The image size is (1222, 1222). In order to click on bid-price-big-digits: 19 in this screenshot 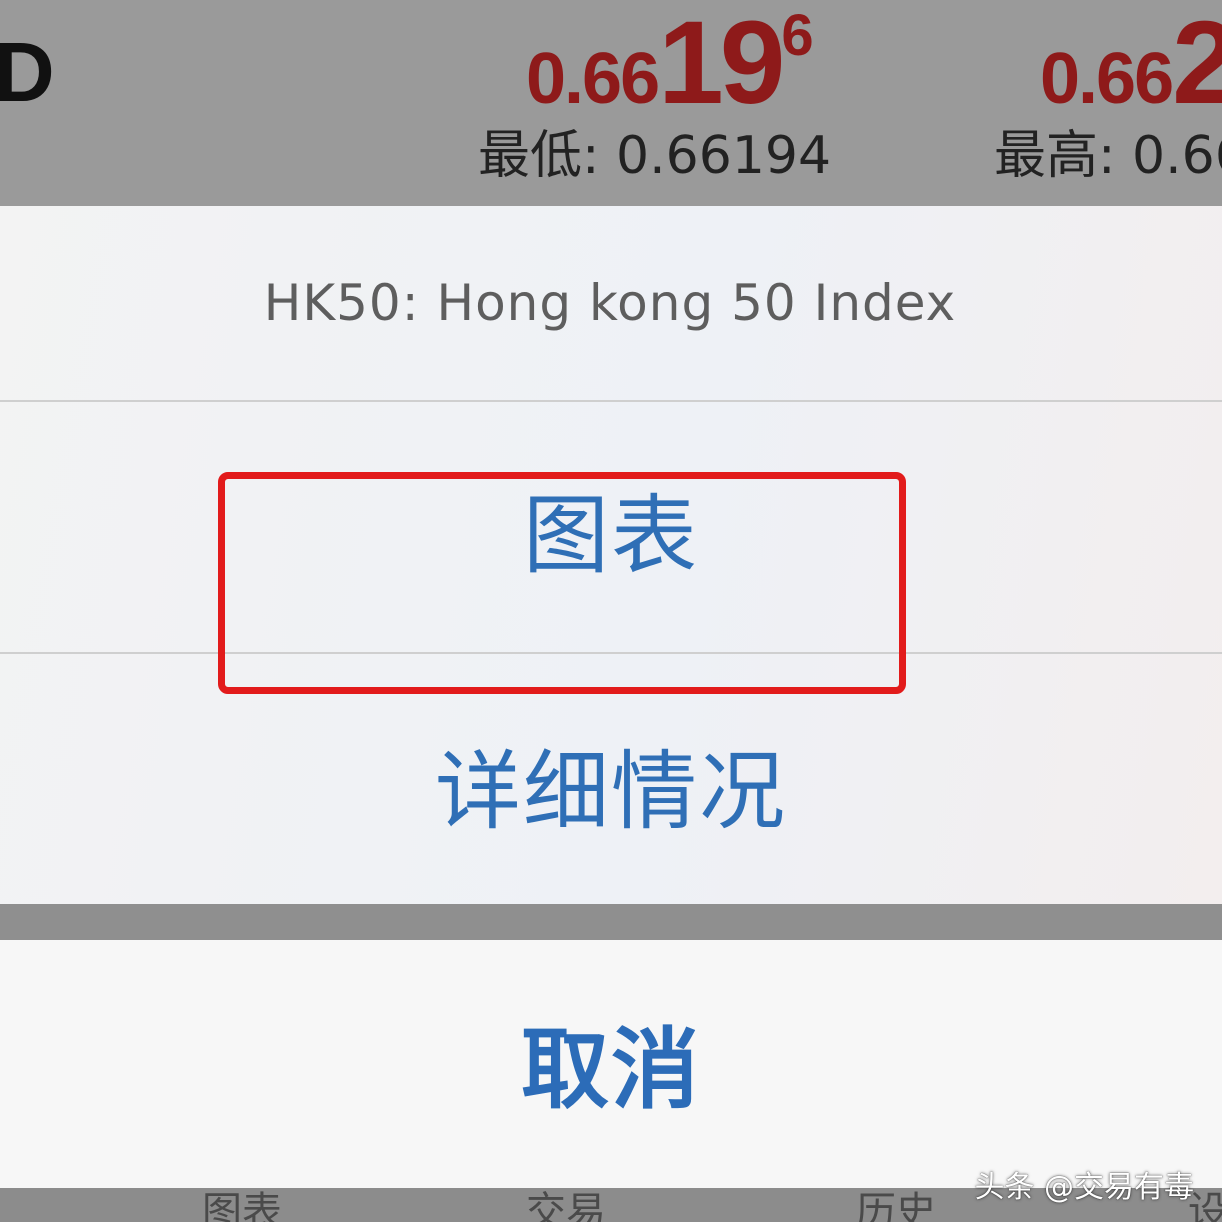, I will do `click(721, 64)`.